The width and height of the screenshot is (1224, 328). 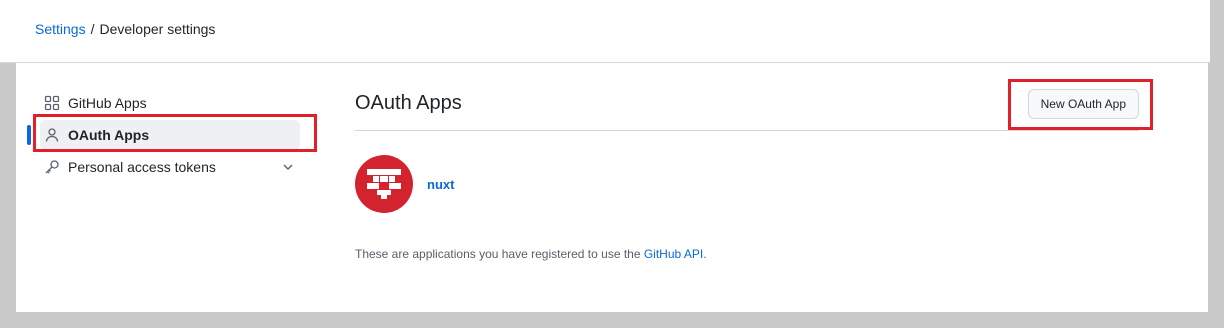 I want to click on highlight-oauth-apps, so click(x=175, y=133).